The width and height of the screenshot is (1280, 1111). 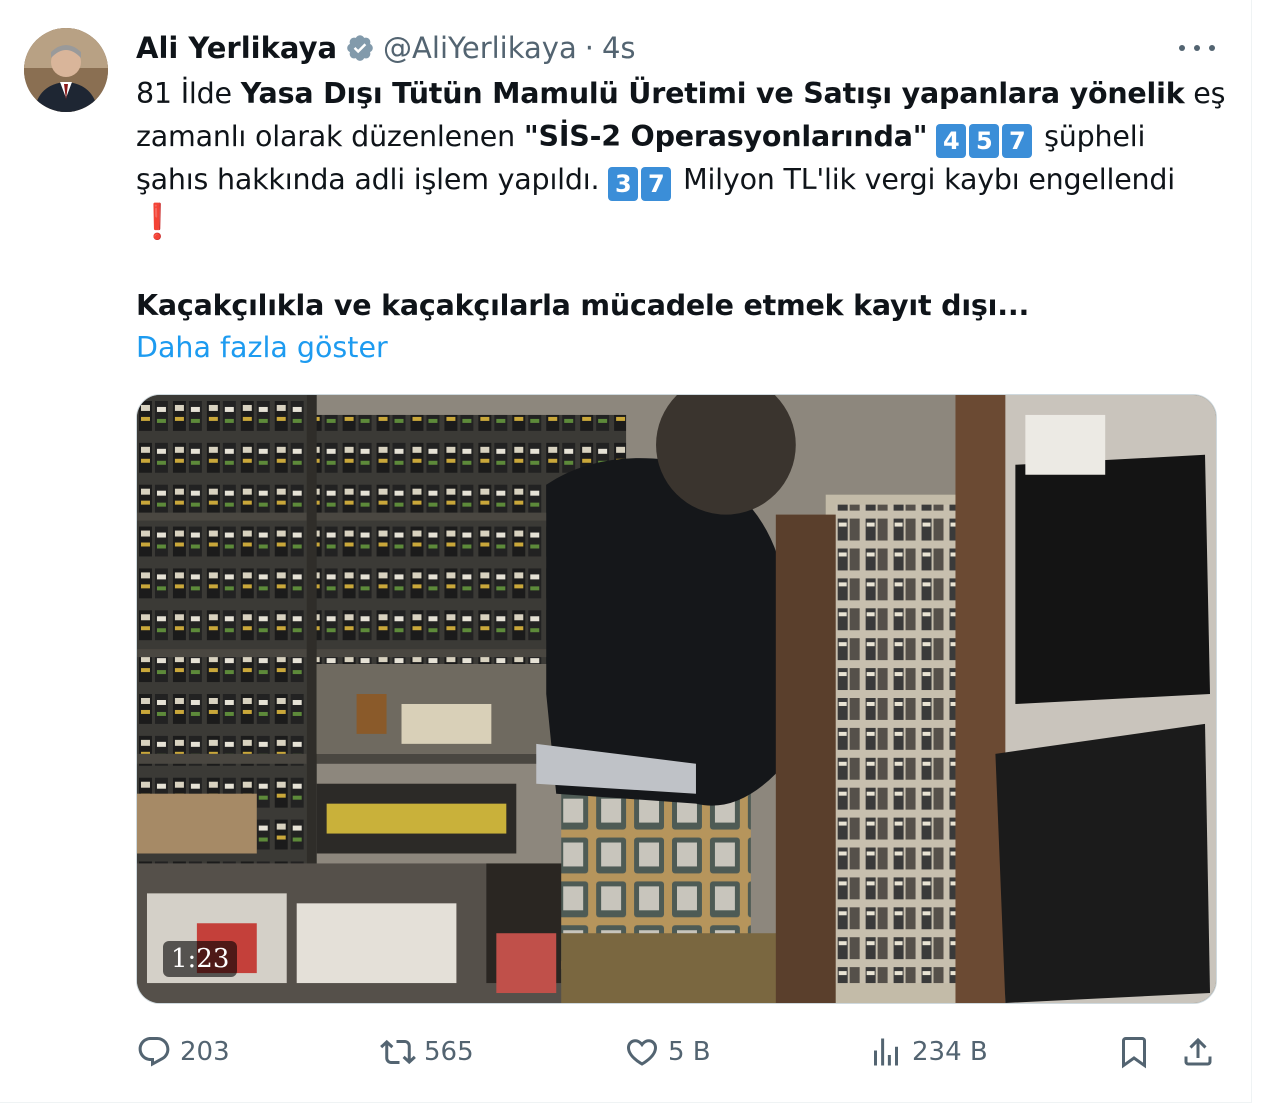 What do you see at coordinates (205, 1052) in the screenshot?
I see `reply-count: 203` at bounding box center [205, 1052].